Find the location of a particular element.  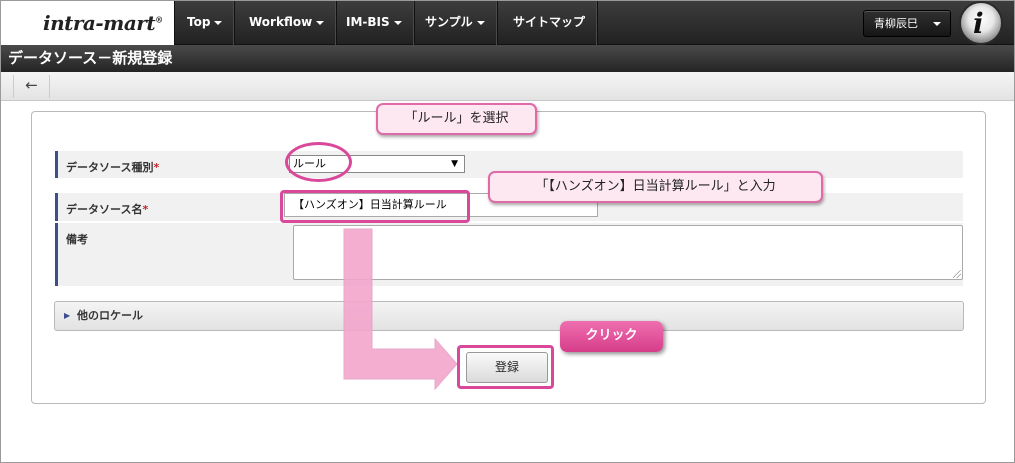

logo-text: intra-mart® is located at coordinates (103, 23).